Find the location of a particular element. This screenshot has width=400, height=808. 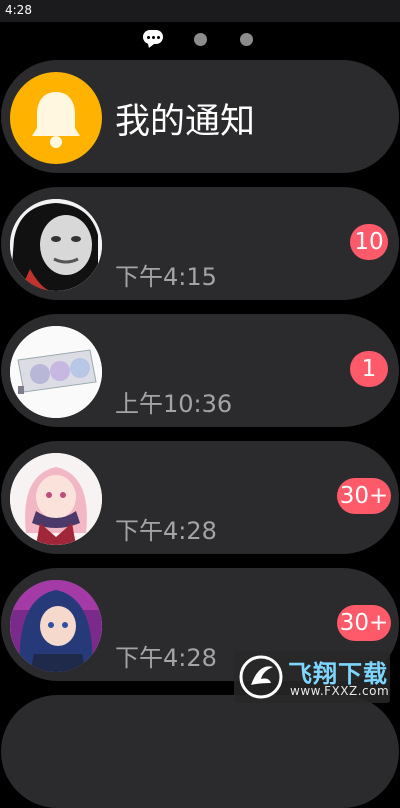

status-bar: 4:28 is located at coordinates (200, 11).